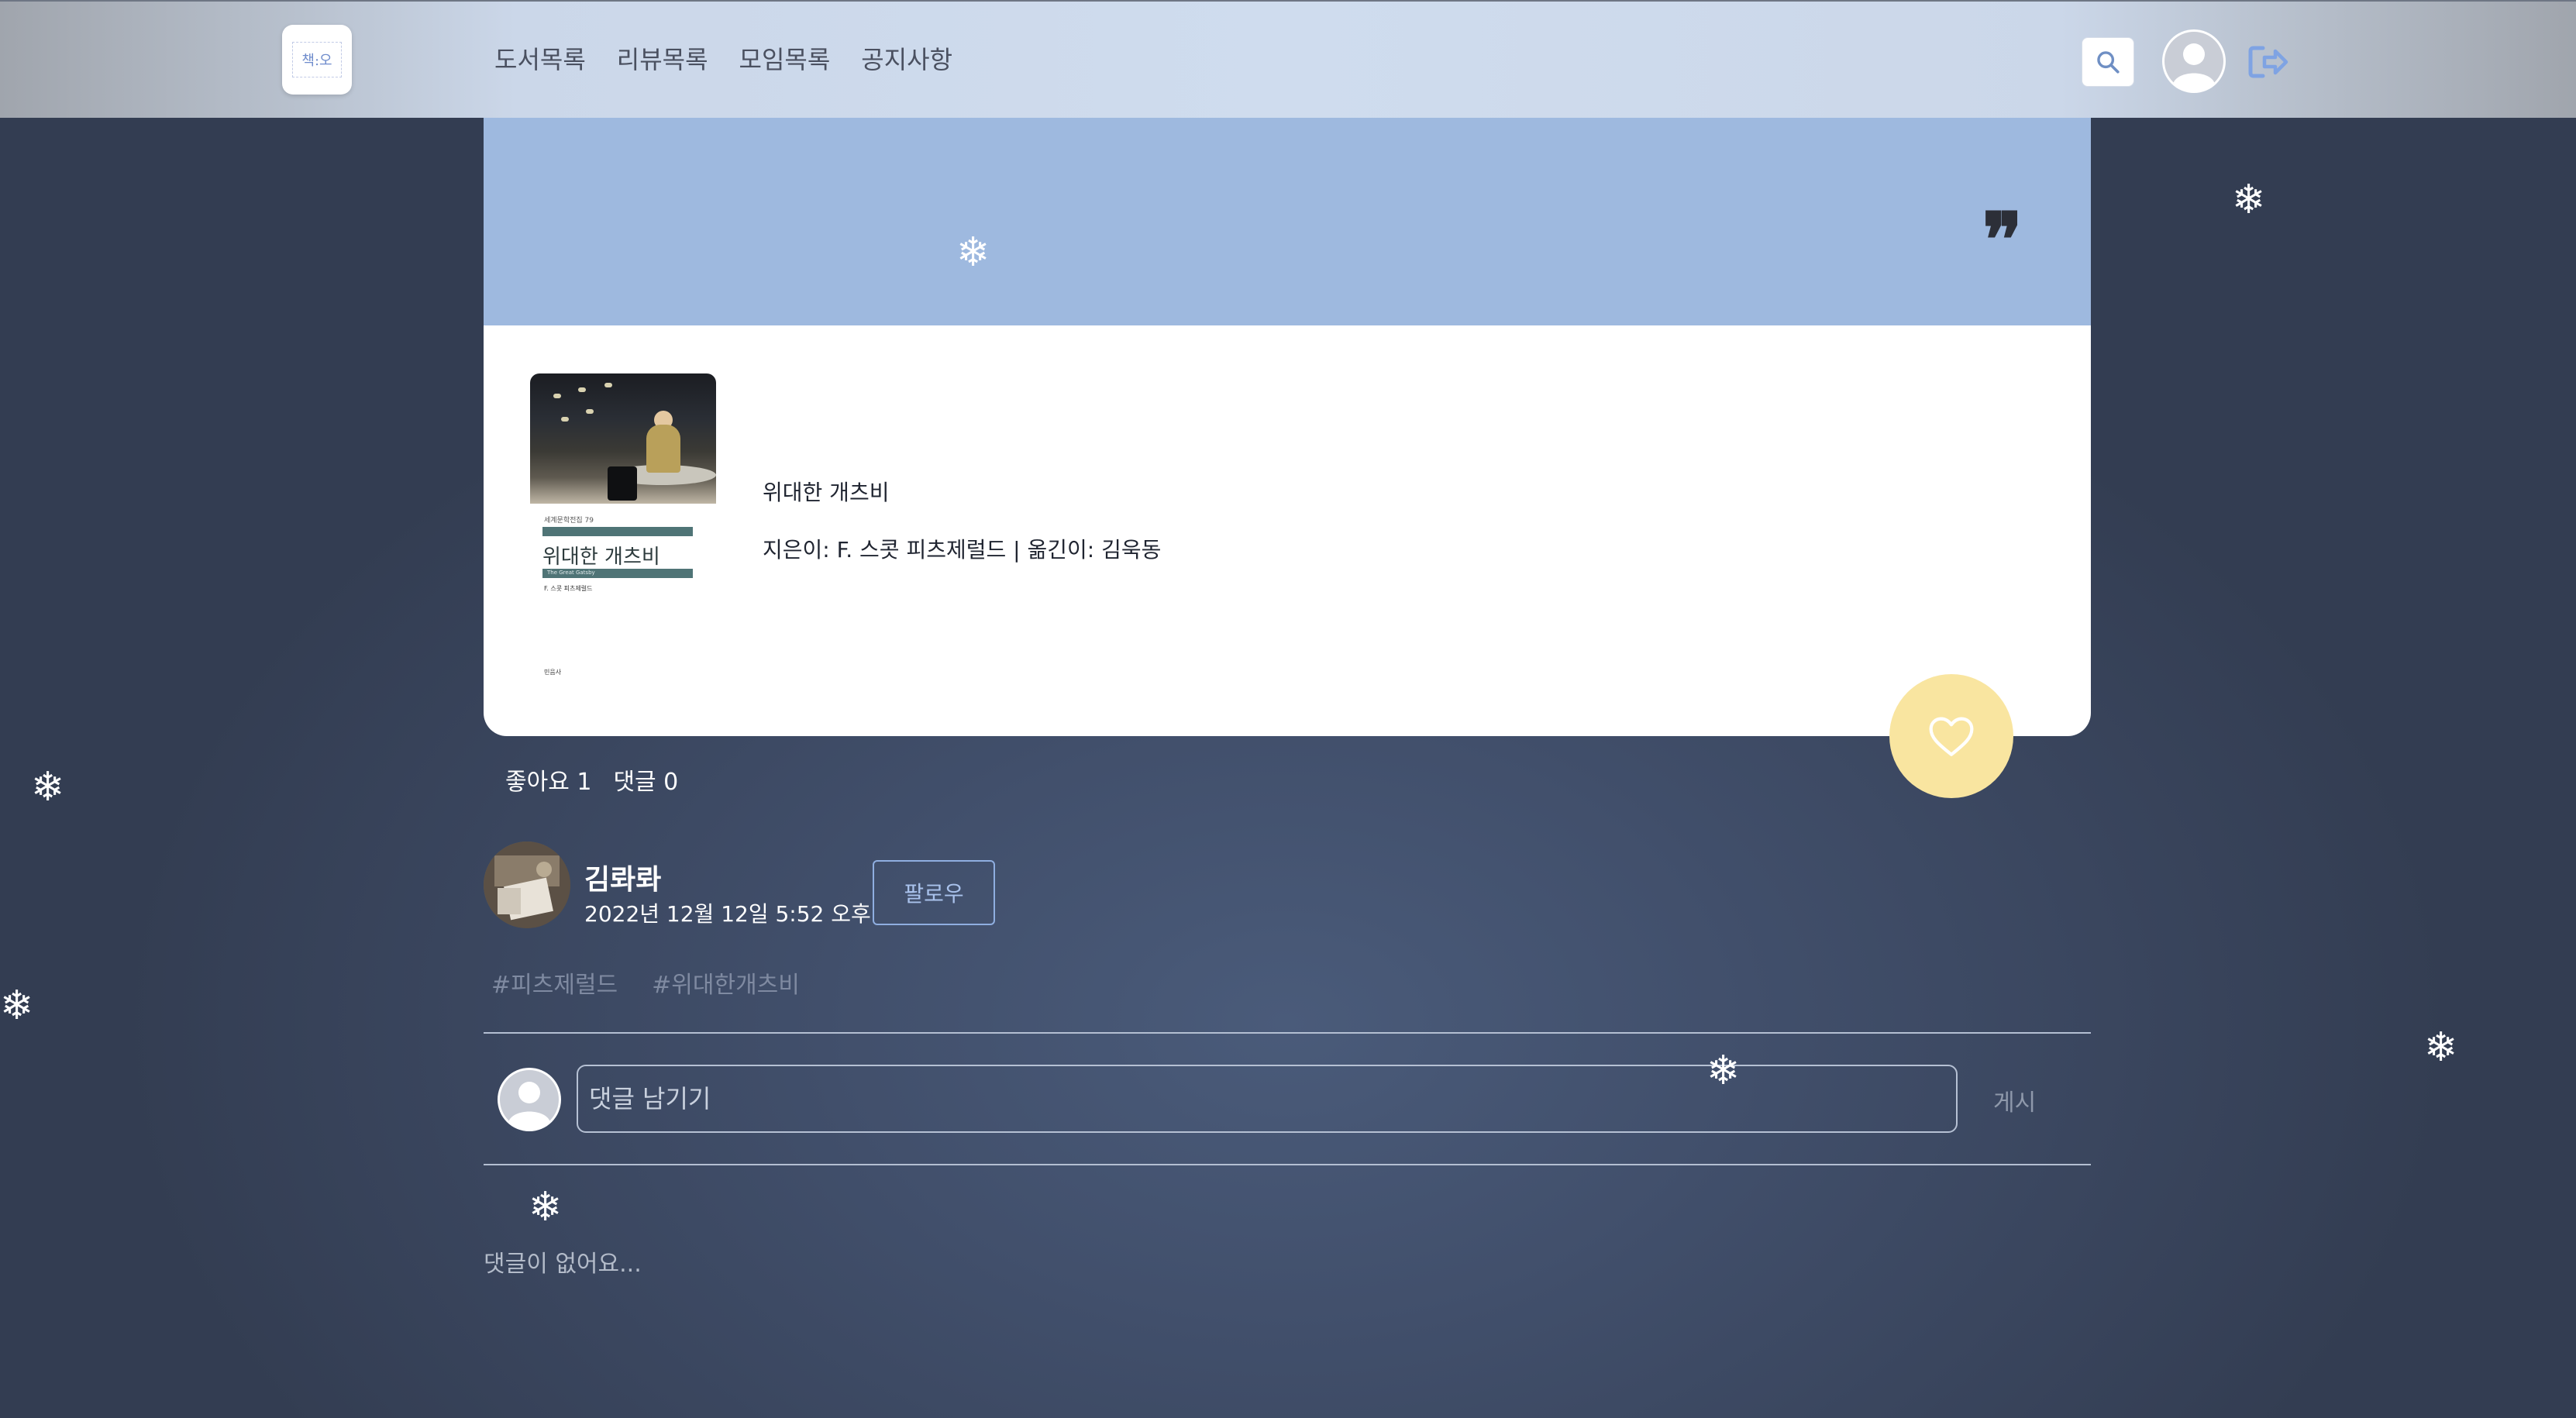  Describe the element at coordinates (1267, 1099) in the screenshot. I see `comment-input` at that location.